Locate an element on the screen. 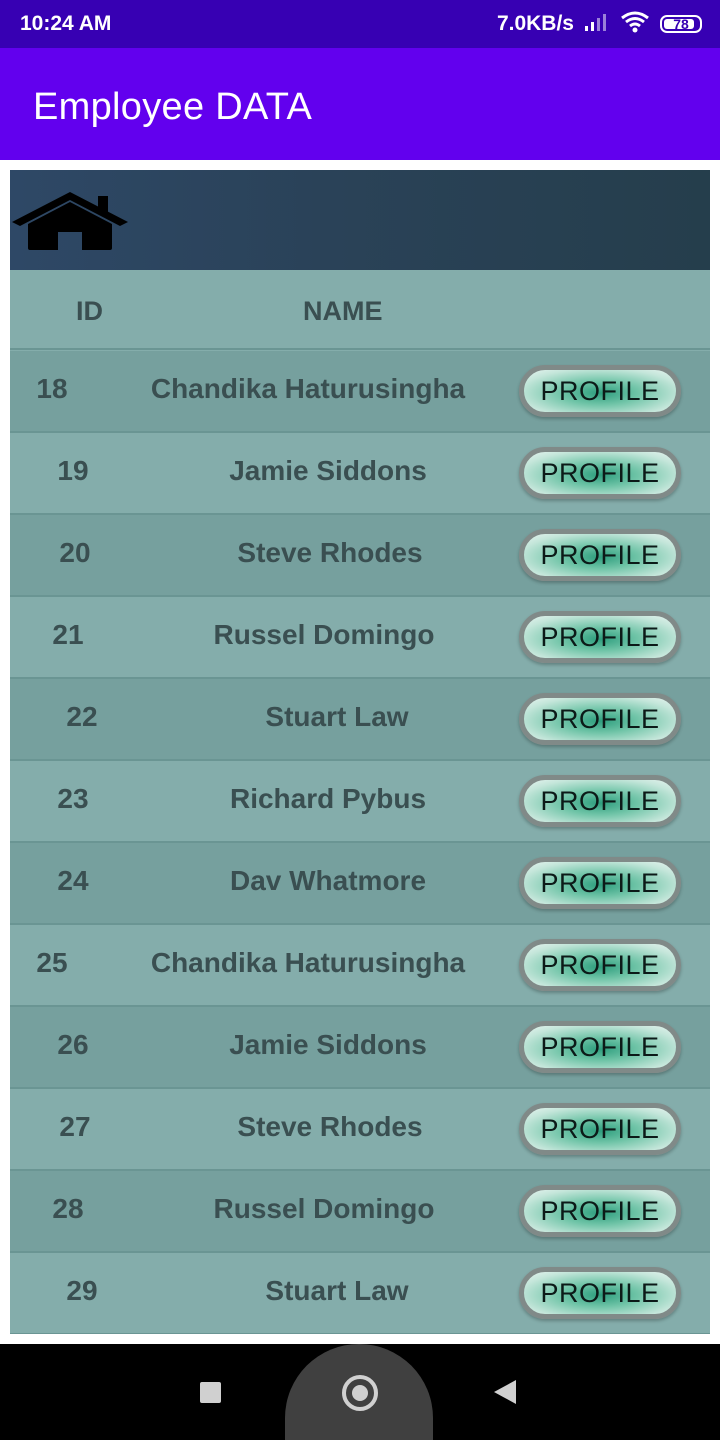  home-icon is located at coordinates (70, 221).